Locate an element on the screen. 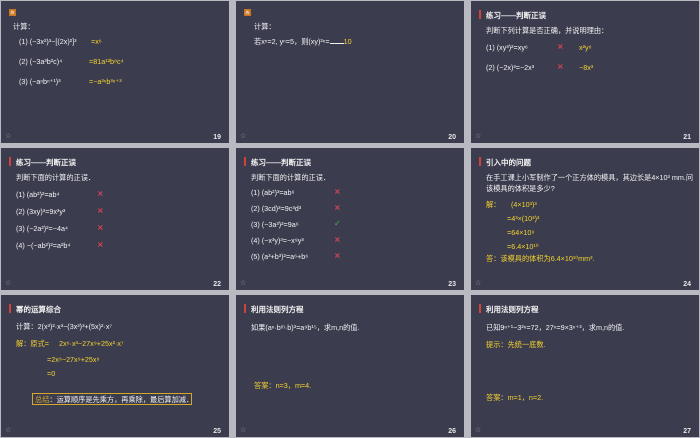  slide-number: 27 is located at coordinates (687, 431).